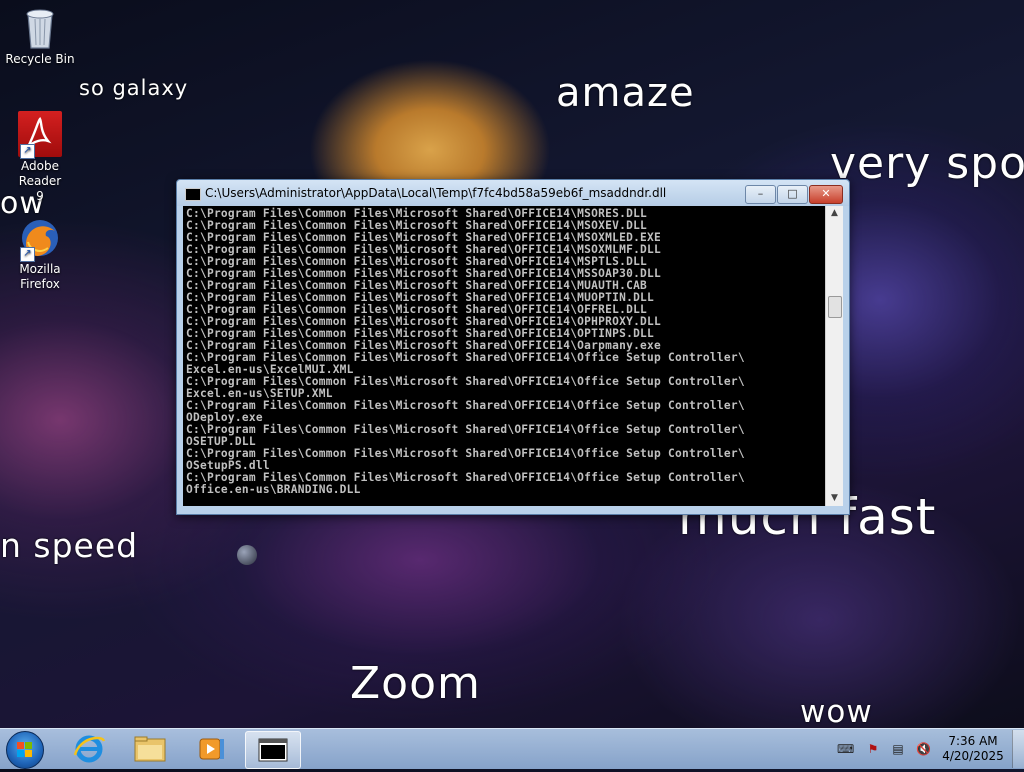 The width and height of the screenshot is (1024, 772). Describe the element at coordinates (834, 498) in the screenshot. I see `scroll-down-icon: ▼` at that location.